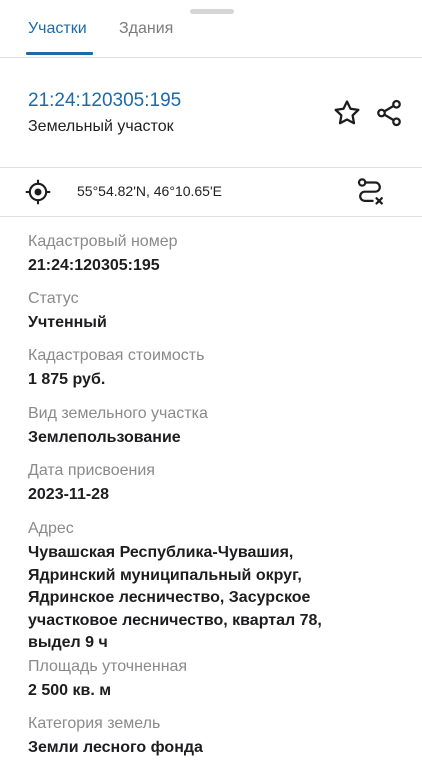  Describe the element at coordinates (91, 470) in the screenshot. I see `field-label: Дата присвоения` at that location.